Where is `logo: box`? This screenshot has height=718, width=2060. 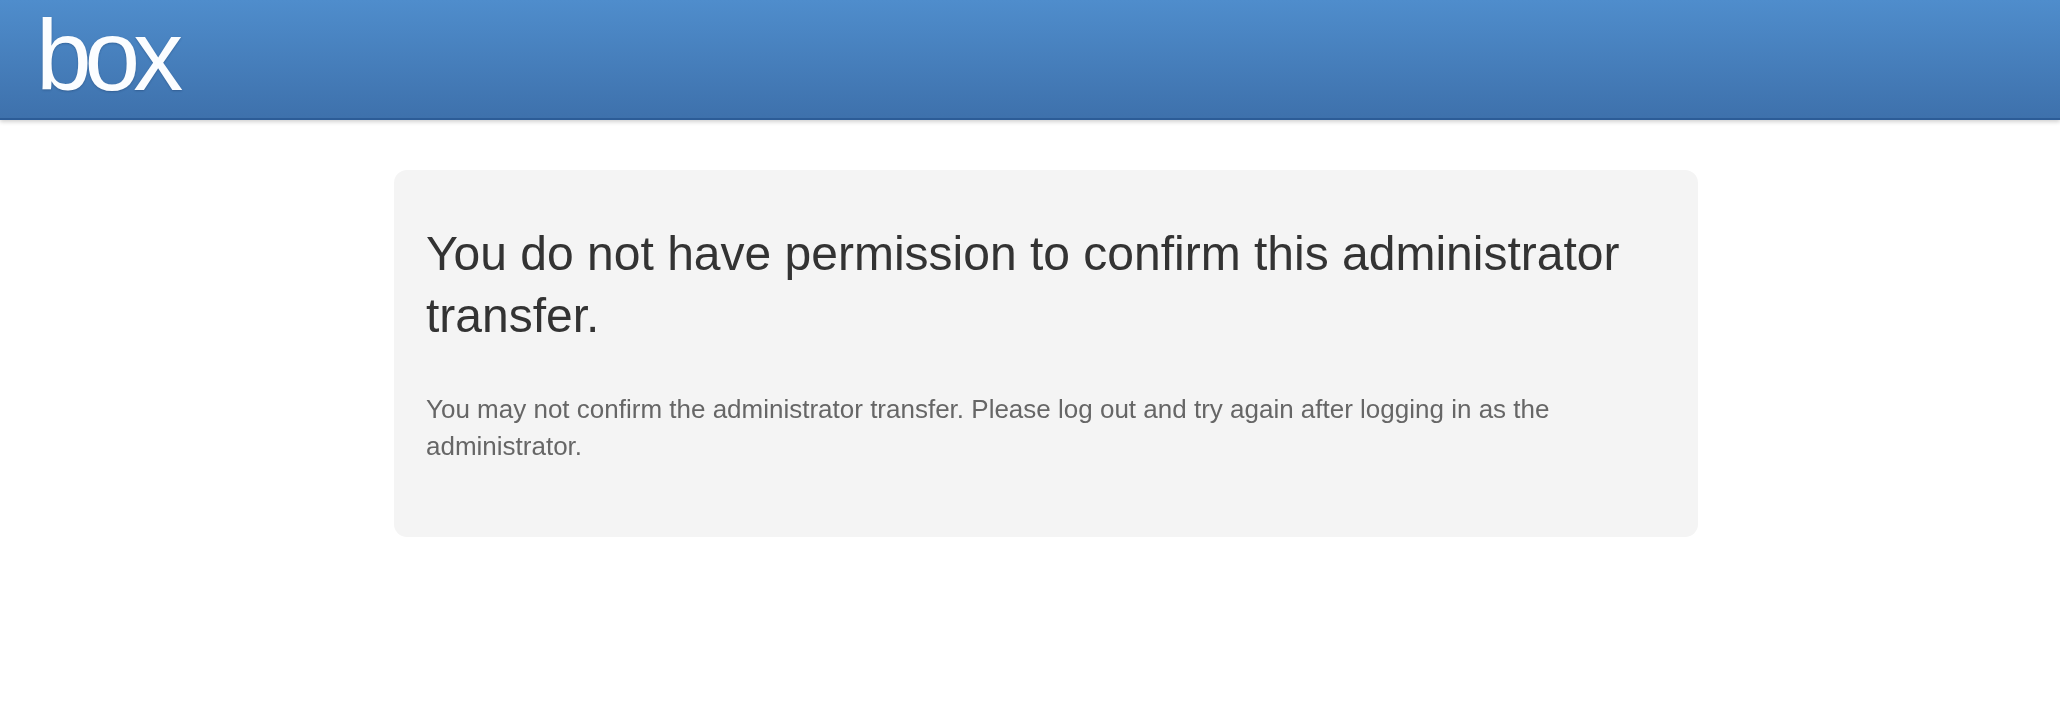
logo: box is located at coordinates (106, 55).